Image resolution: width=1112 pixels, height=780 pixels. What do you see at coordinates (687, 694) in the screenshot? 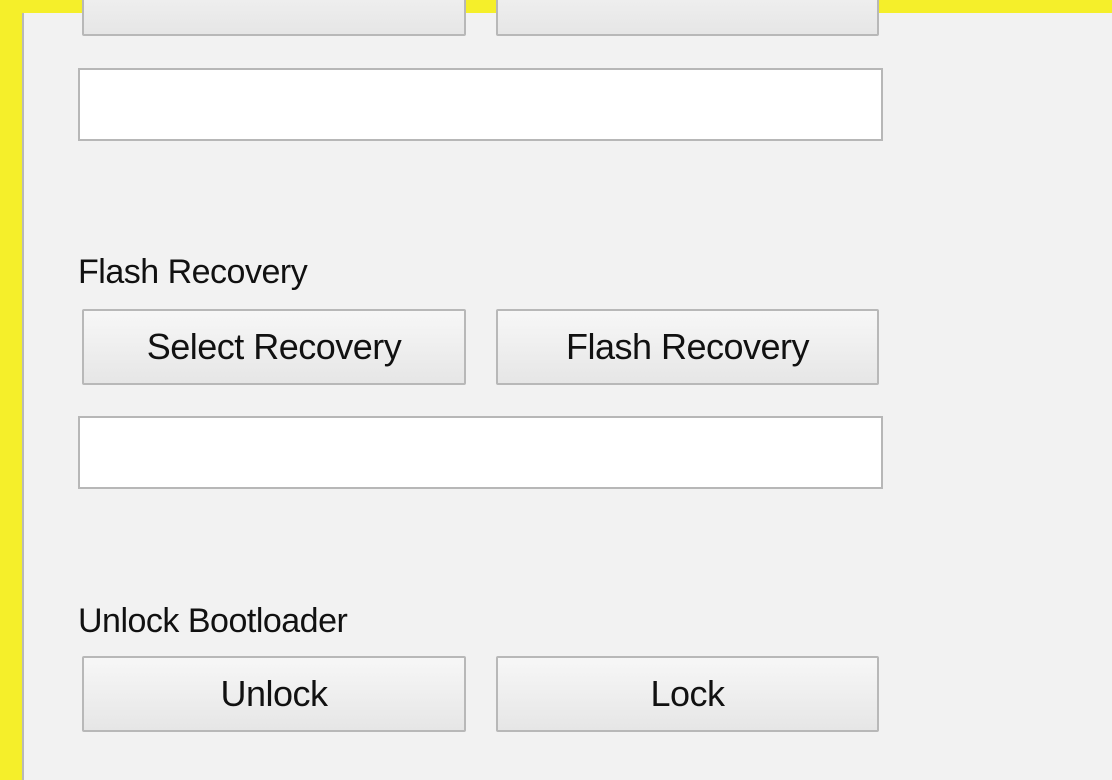
I see `lock-button: Lock` at bounding box center [687, 694].